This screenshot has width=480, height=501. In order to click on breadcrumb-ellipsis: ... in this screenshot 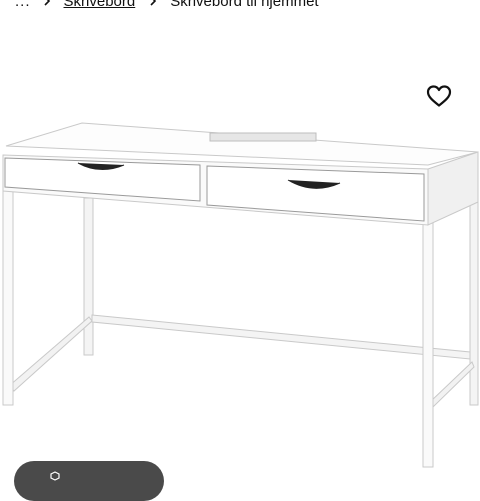, I will do `click(23, 5)`.